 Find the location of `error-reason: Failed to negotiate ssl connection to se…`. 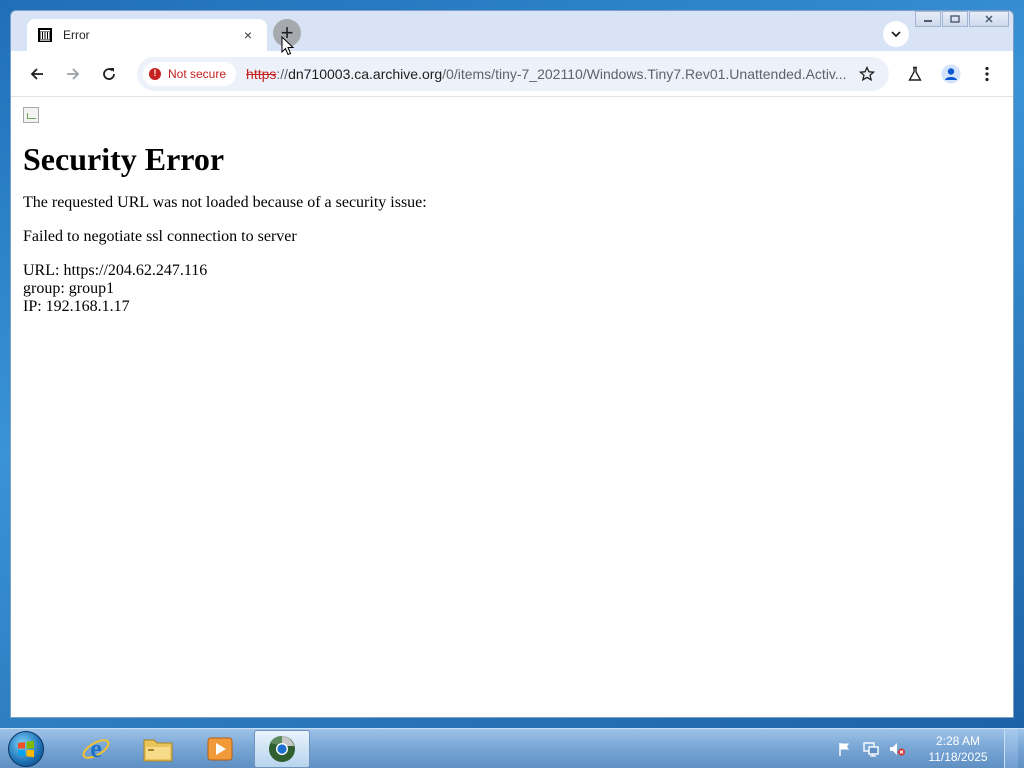

error-reason: Failed to negotiate ssl connection to se… is located at coordinates (160, 236).